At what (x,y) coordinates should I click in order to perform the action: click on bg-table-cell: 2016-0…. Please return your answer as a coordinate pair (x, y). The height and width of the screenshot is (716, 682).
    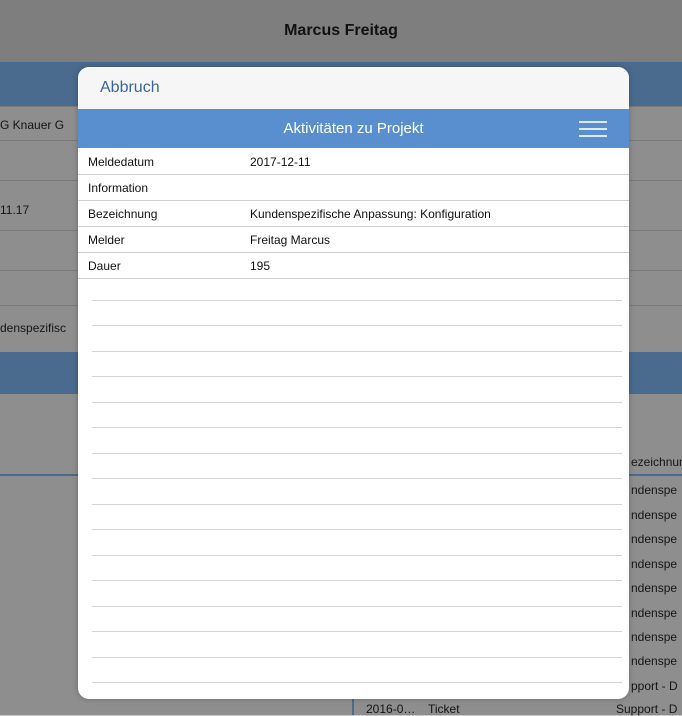
    Looking at the image, I should click on (391, 709).